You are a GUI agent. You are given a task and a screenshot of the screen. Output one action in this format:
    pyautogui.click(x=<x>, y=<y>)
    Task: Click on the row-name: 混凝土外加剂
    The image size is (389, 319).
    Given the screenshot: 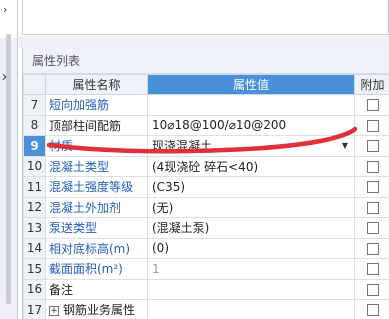 What is the action you would take?
    pyautogui.click(x=96, y=207)
    